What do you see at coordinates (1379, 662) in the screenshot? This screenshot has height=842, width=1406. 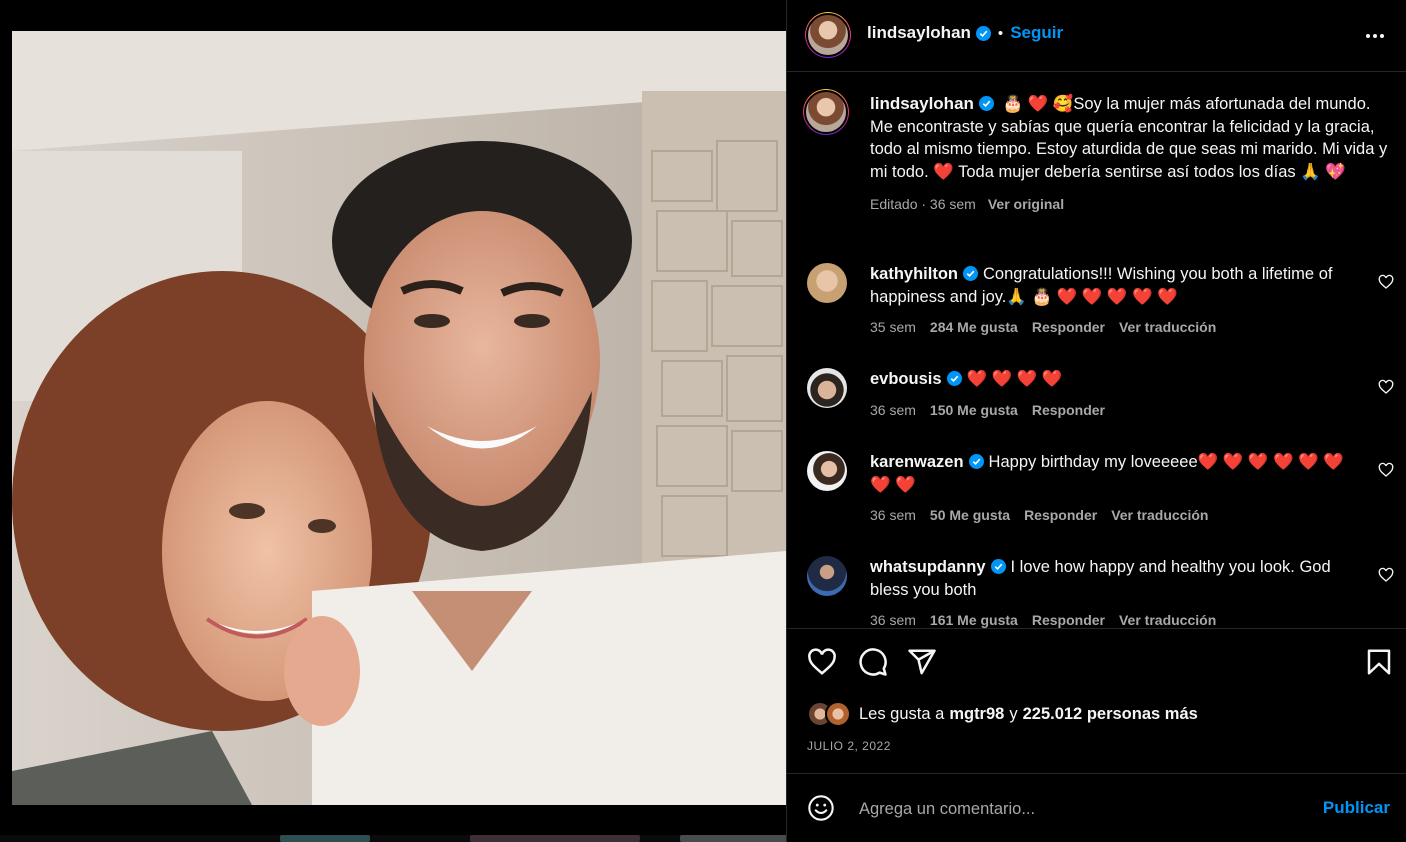 I see `save-bookmark-icon` at bounding box center [1379, 662].